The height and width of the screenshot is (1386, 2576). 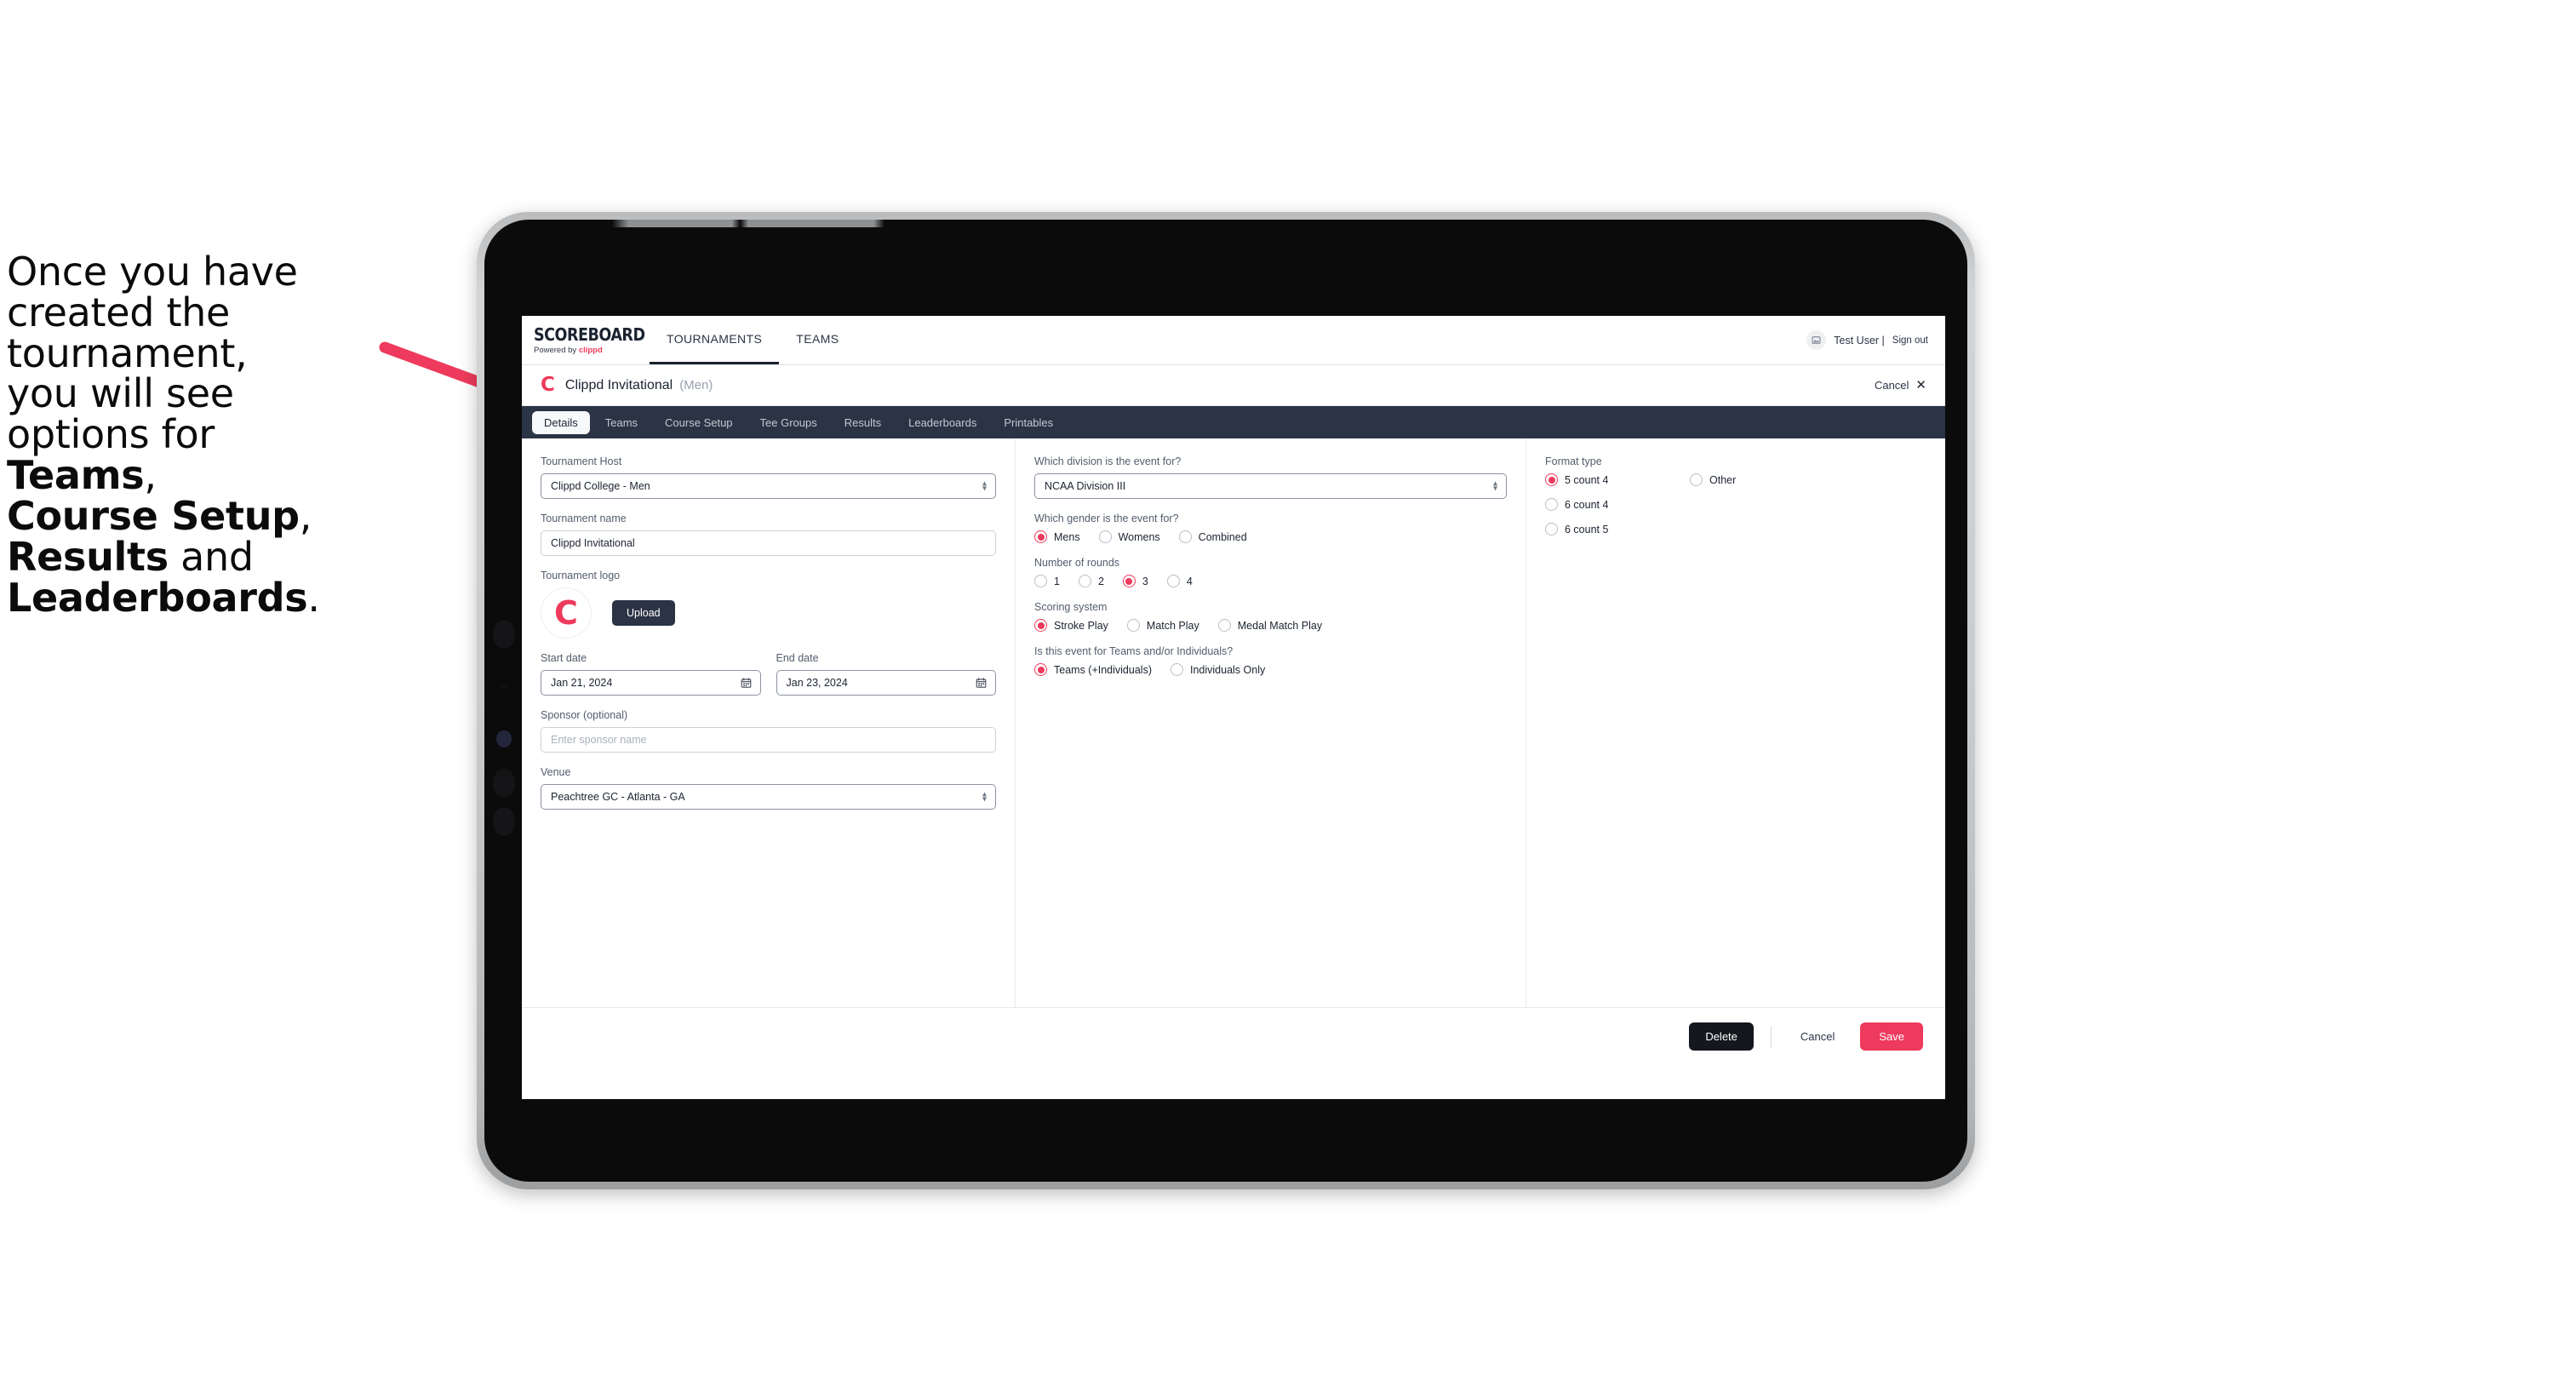 I want to click on nav-tab-teams: TEAMS, so click(x=818, y=340).